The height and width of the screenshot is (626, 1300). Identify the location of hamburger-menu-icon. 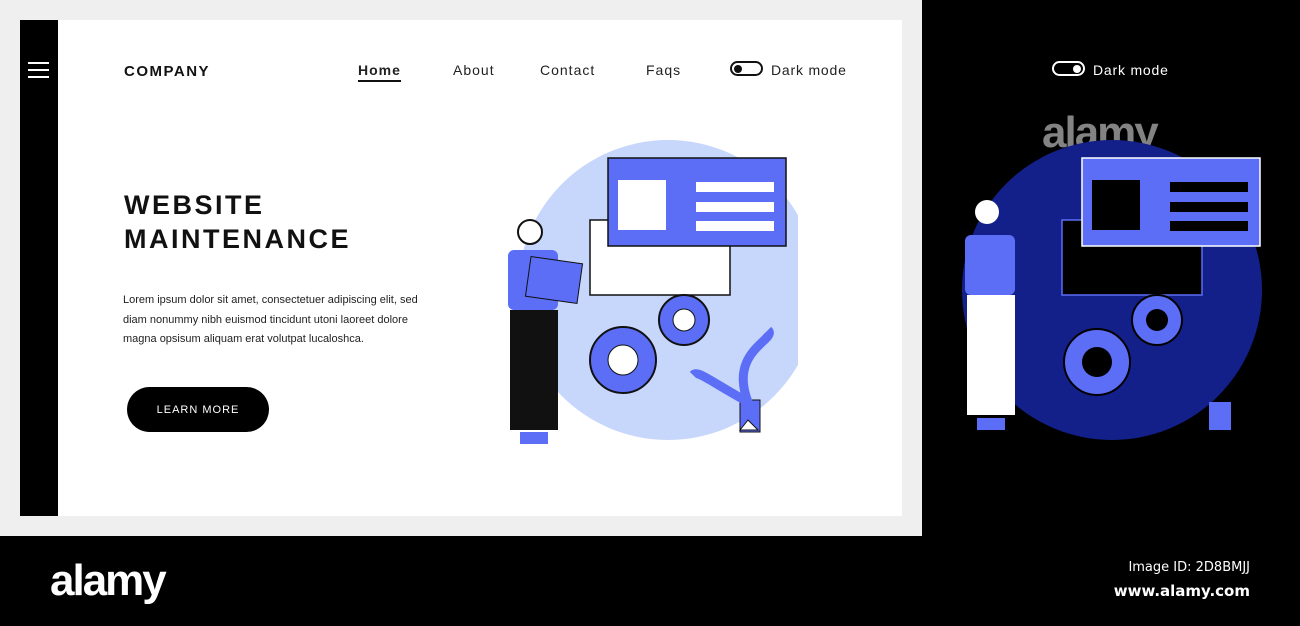
(38, 70).